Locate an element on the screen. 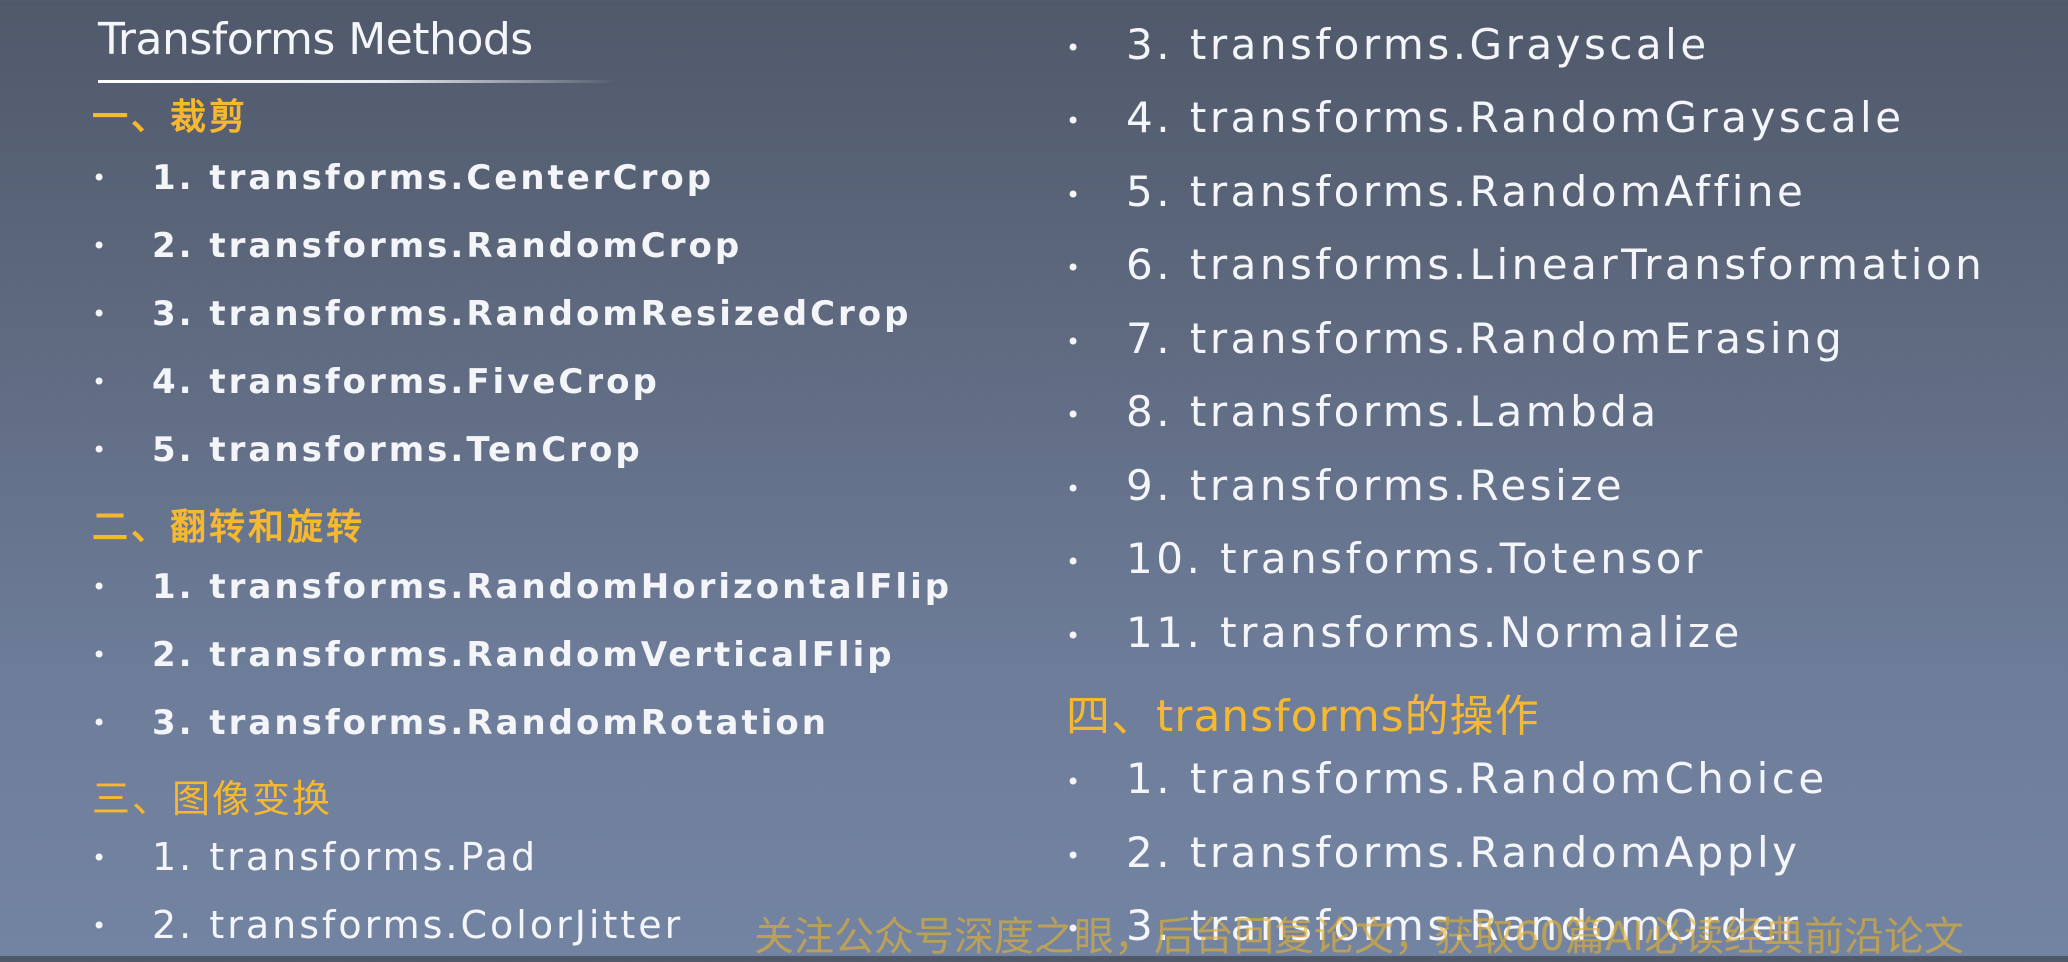 Image resolution: width=2068 pixels, height=962 pixels. list-item-label: 2. transforms.RandomCrop is located at coordinates (447, 246).